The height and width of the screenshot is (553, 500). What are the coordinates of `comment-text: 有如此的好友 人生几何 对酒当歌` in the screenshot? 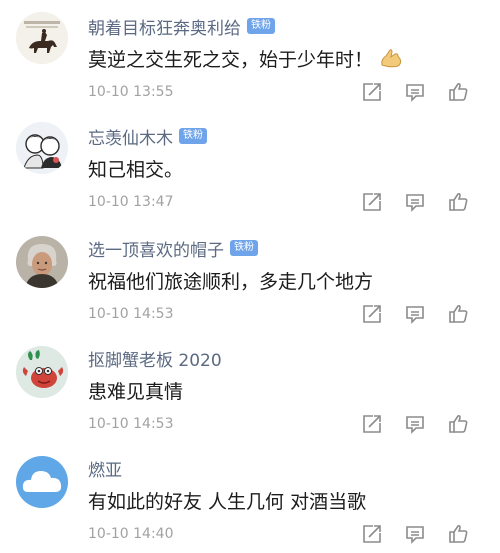 It's located at (227, 502).